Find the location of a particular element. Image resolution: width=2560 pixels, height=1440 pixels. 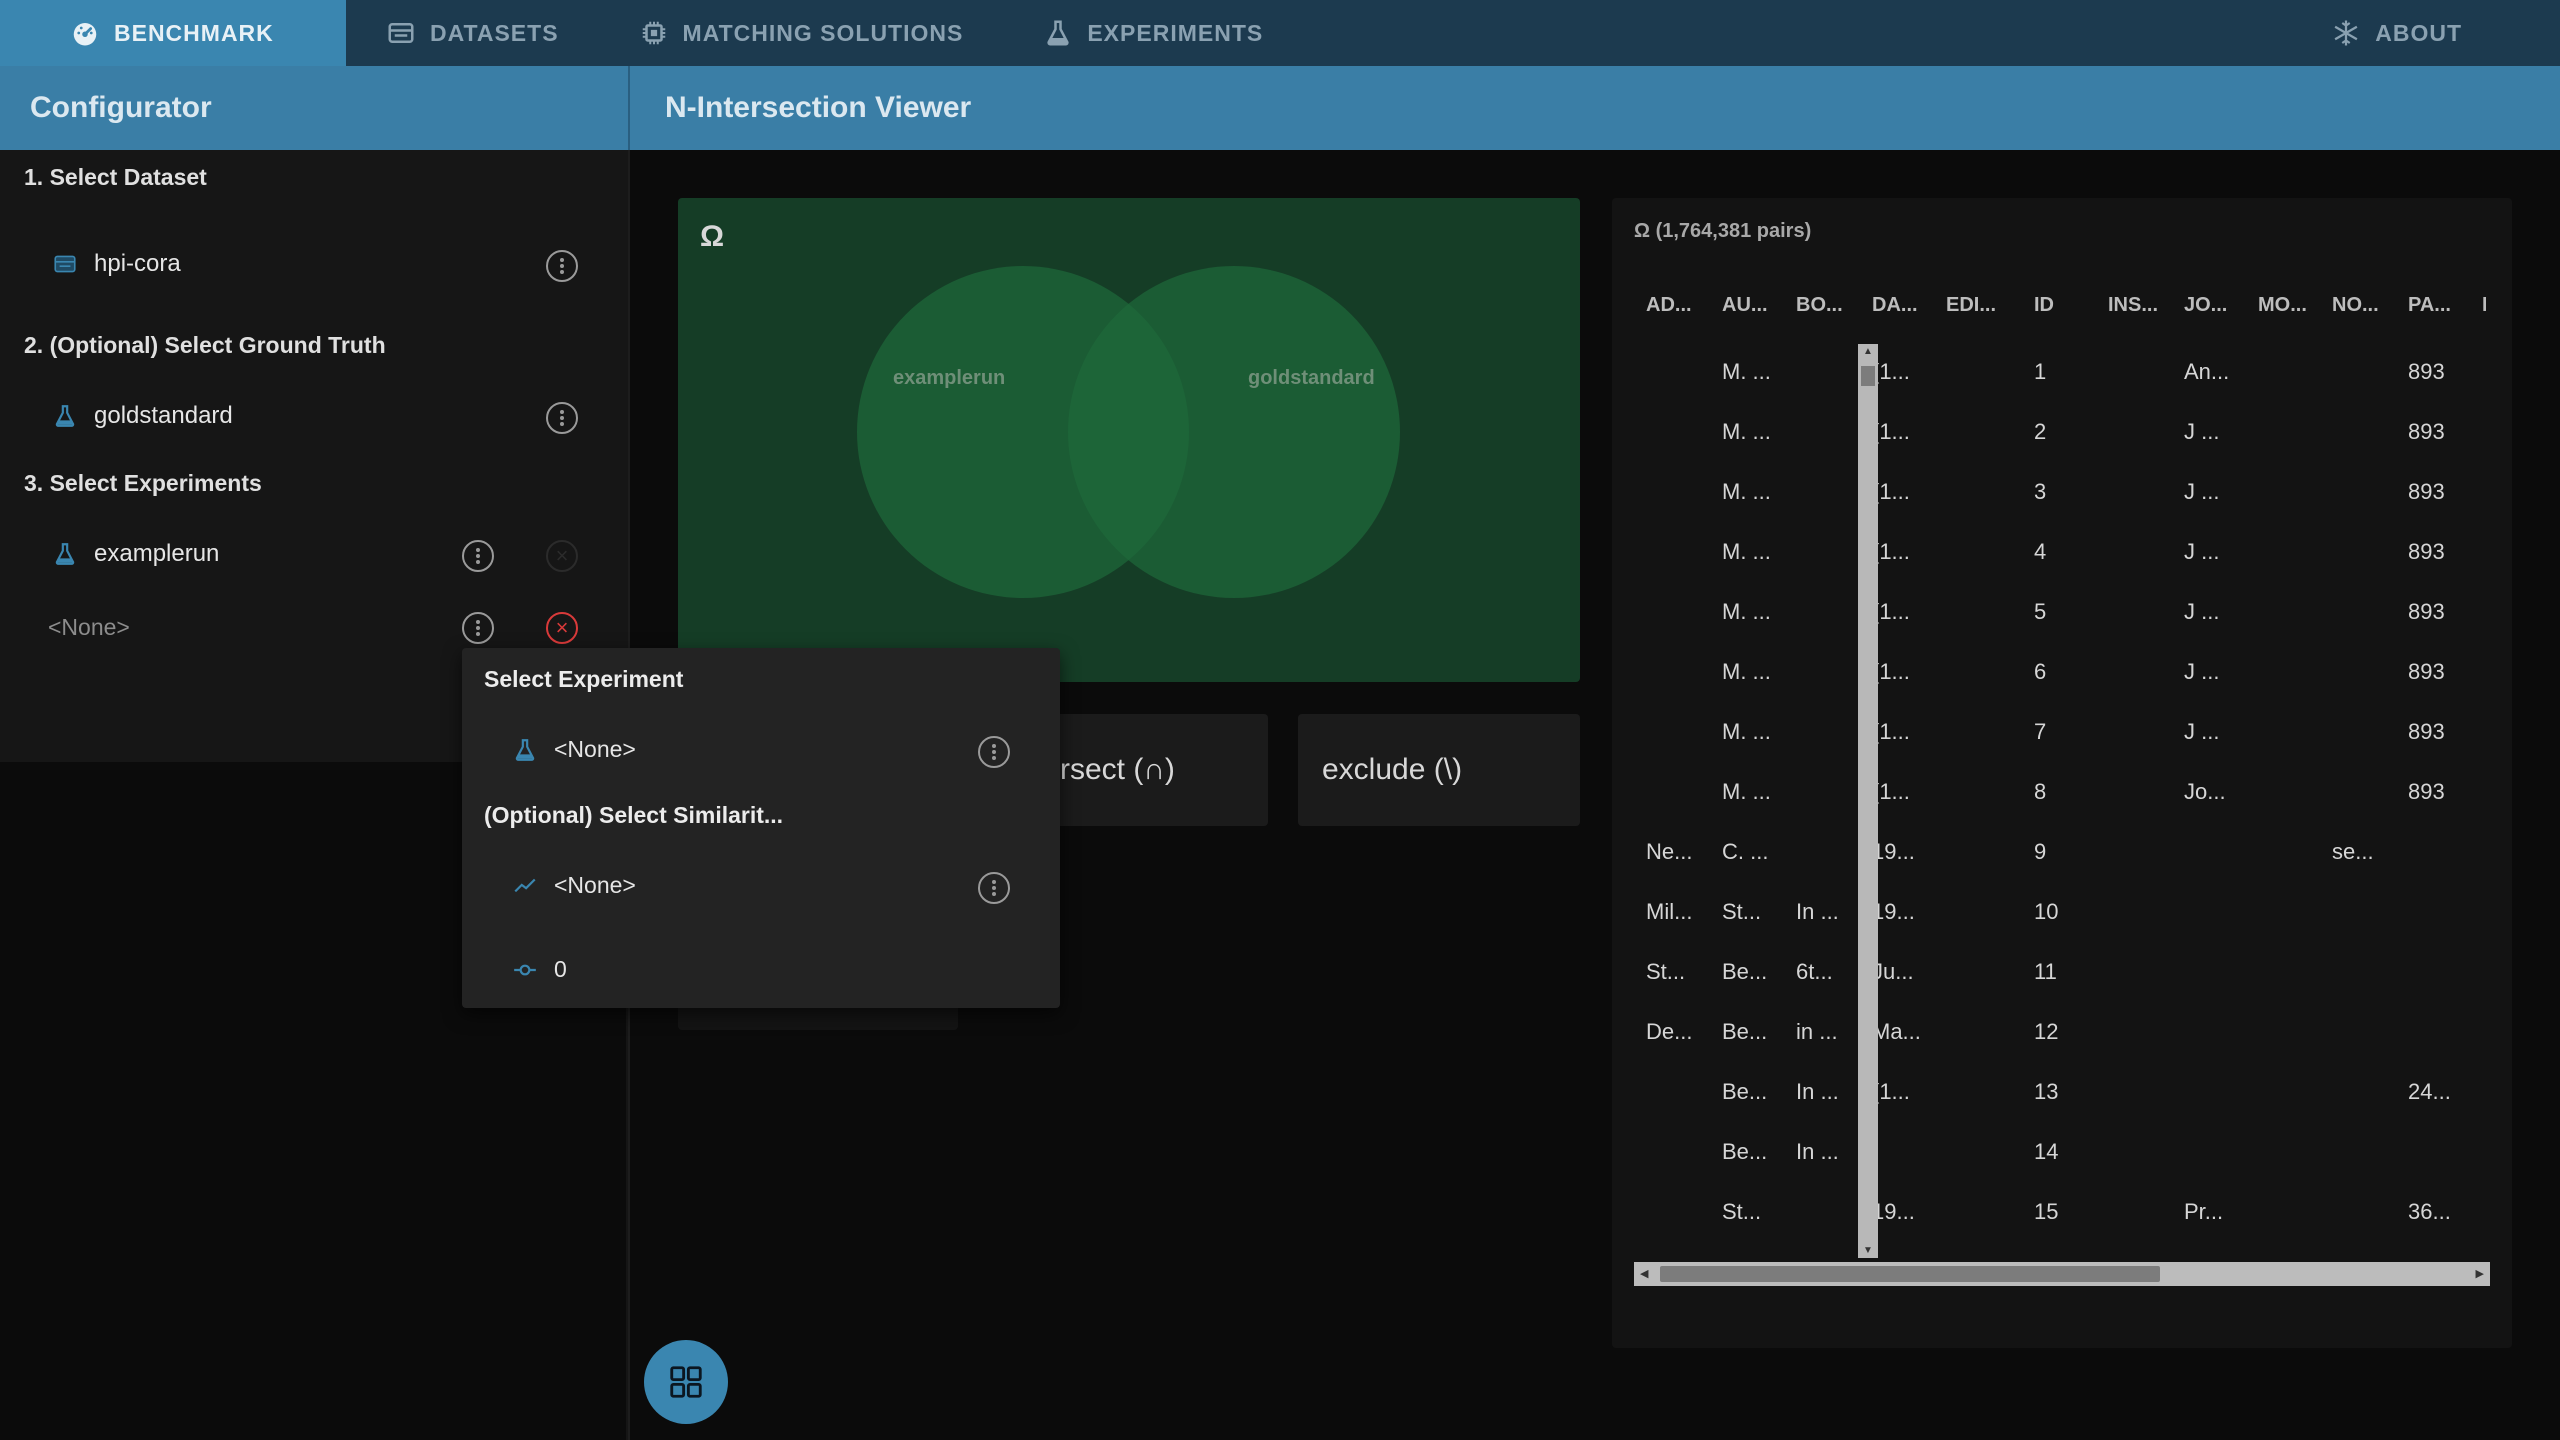

venn-svg: examplerun goldstandard is located at coordinates (1128, 432).